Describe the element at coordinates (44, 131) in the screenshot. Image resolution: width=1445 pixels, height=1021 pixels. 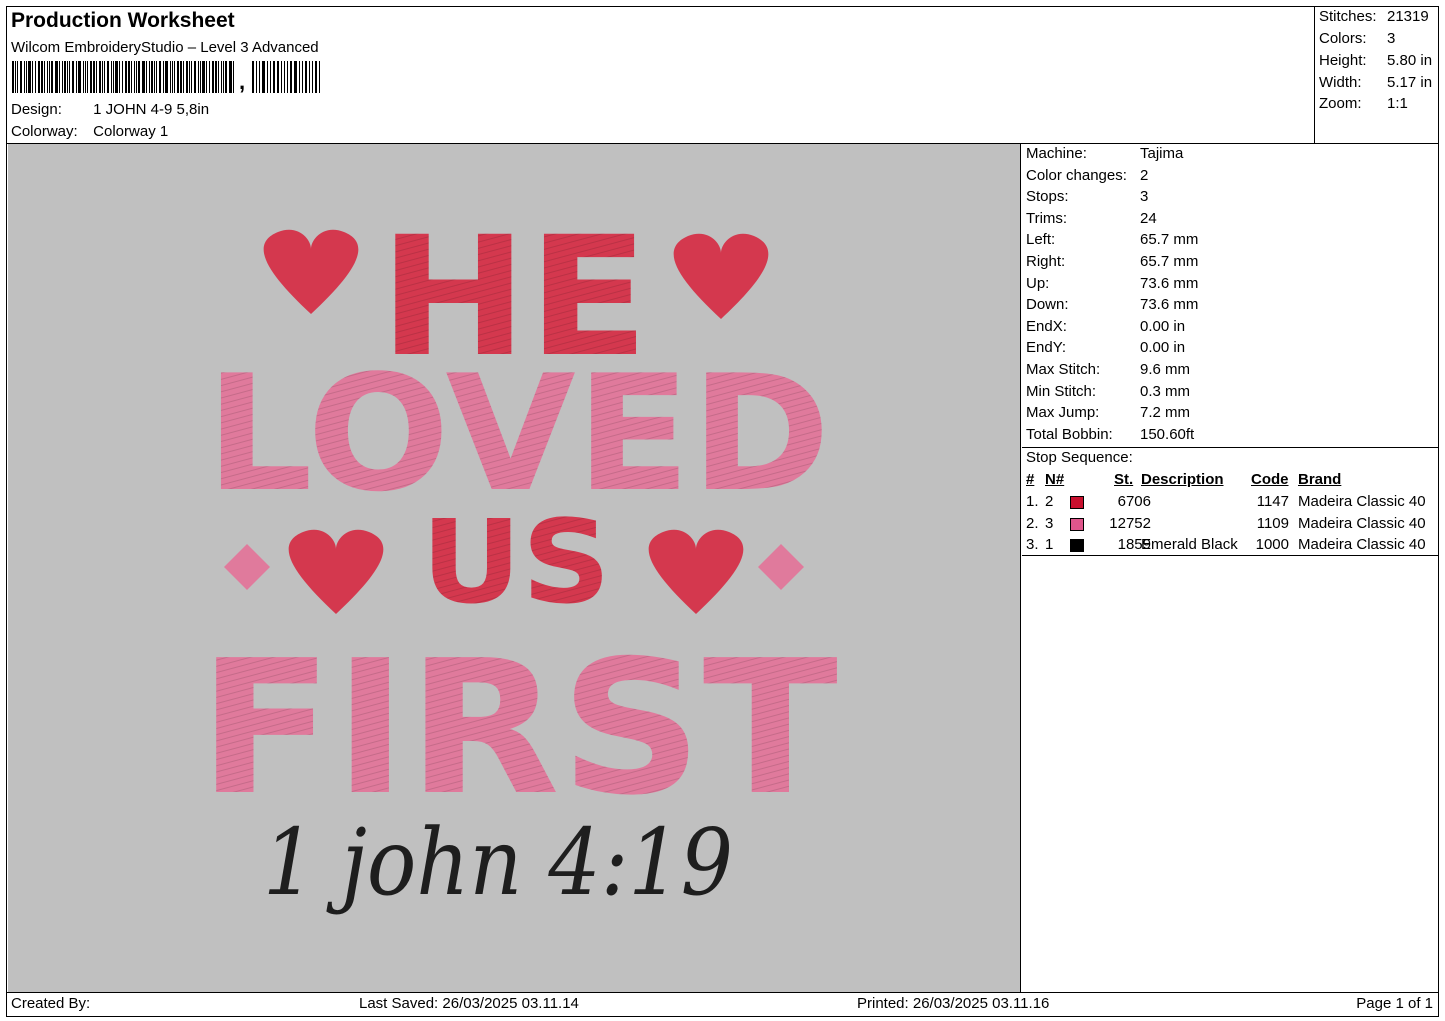
I see `colorway-label: Colorway:` at that location.